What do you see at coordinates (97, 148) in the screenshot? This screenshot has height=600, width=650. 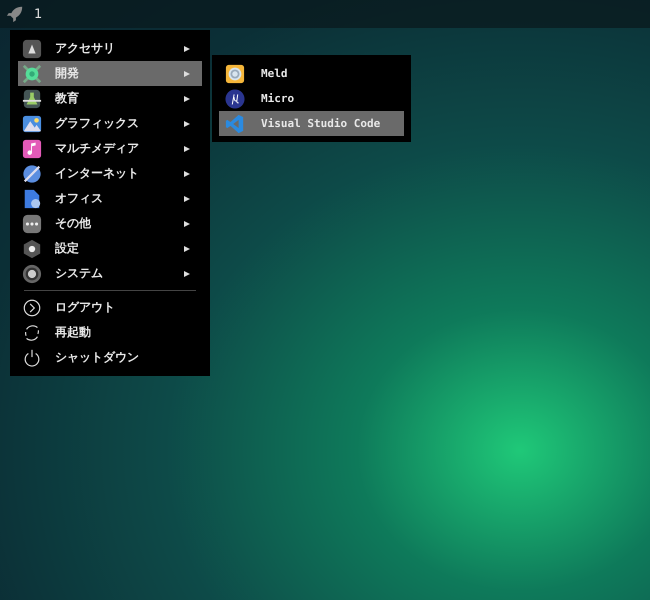 I see `menu-item-label: マルチメディア` at bounding box center [97, 148].